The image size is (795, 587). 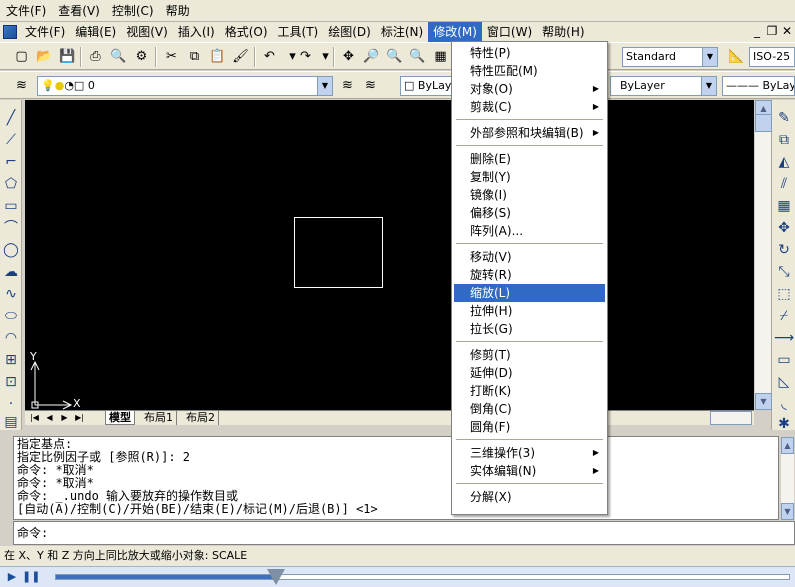 What do you see at coordinates (275, 577) in the screenshot?
I see `playback-progress-thumb` at bounding box center [275, 577].